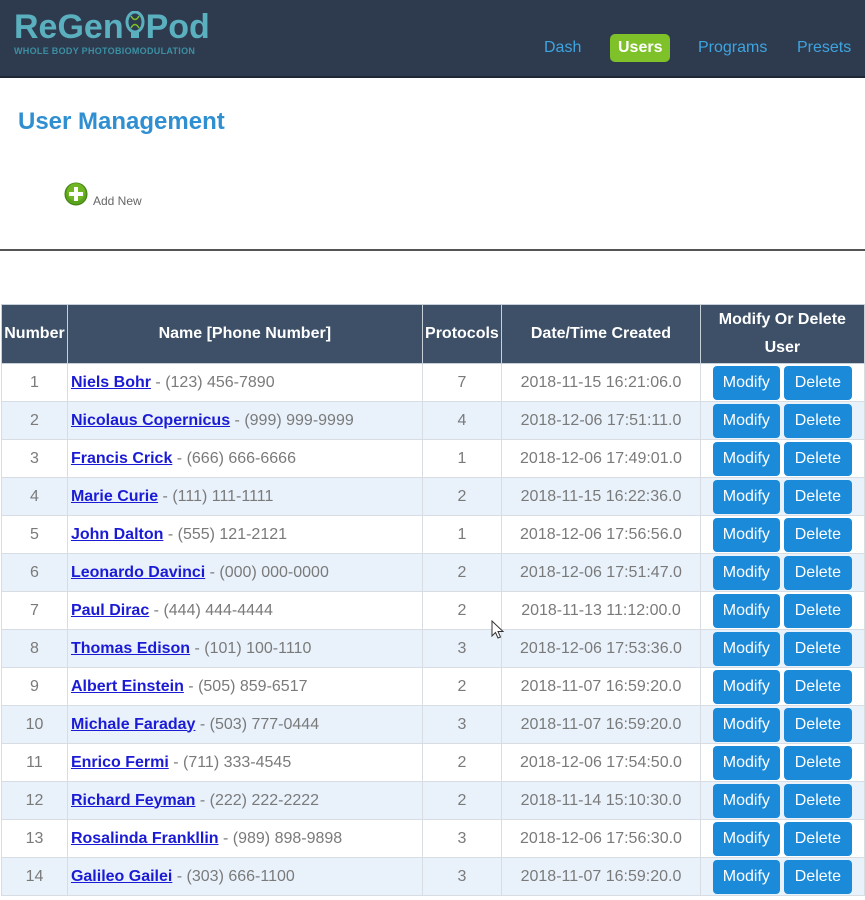 The height and width of the screenshot is (900, 865). What do you see at coordinates (110, 610) in the screenshot?
I see `user-name-link: Paul Dirac` at bounding box center [110, 610].